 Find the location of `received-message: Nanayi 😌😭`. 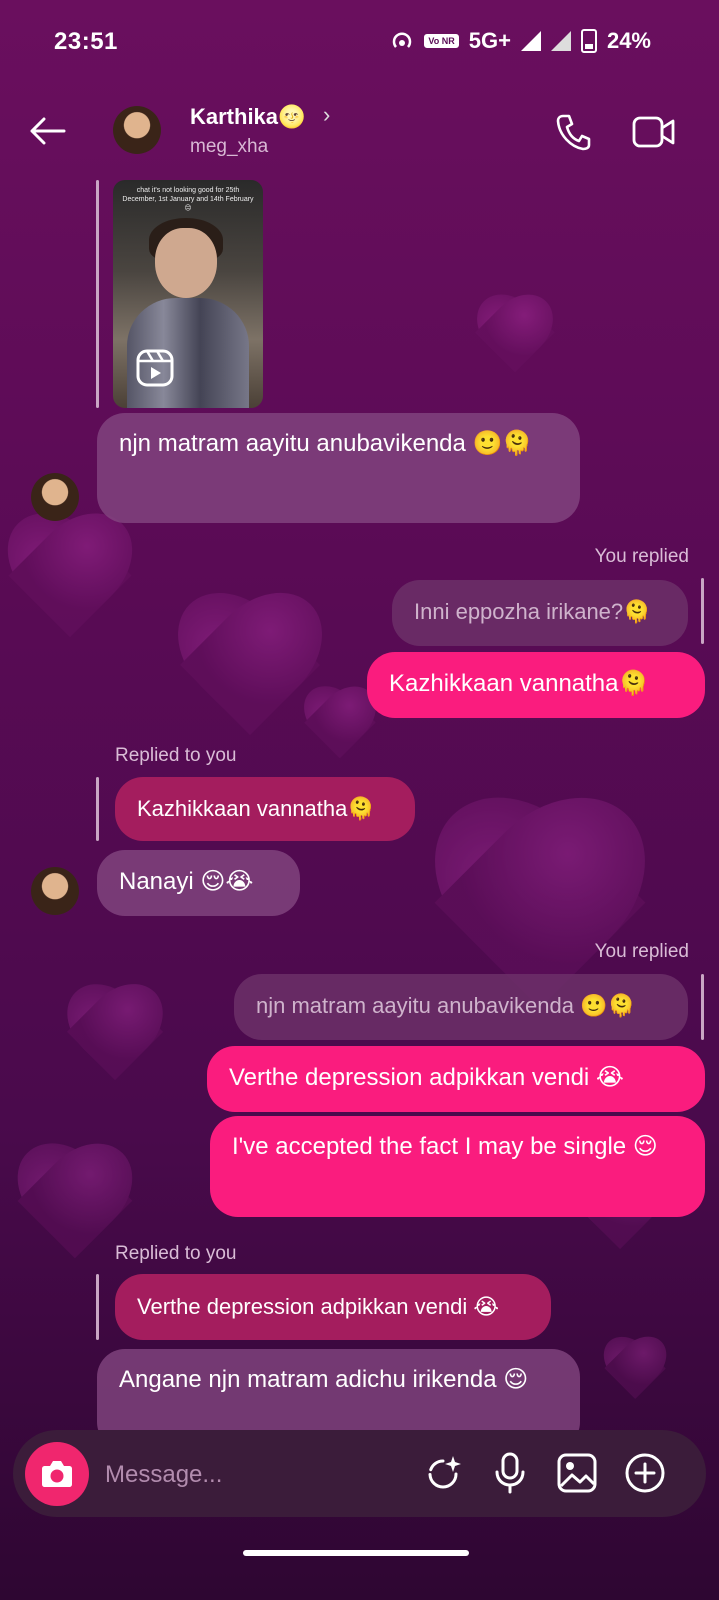

received-message: Nanayi 😌😭 is located at coordinates (198, 883).